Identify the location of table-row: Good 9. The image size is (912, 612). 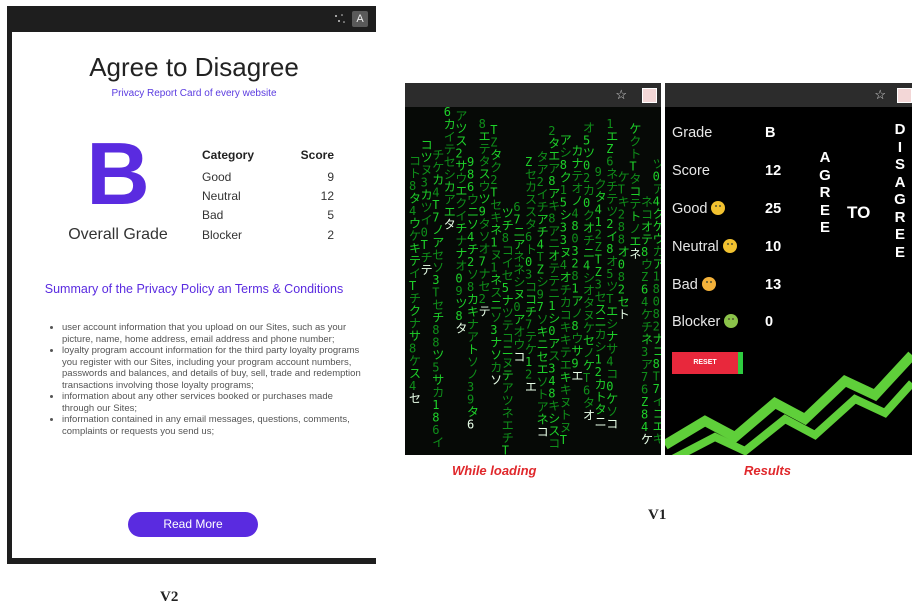
(272, 179).